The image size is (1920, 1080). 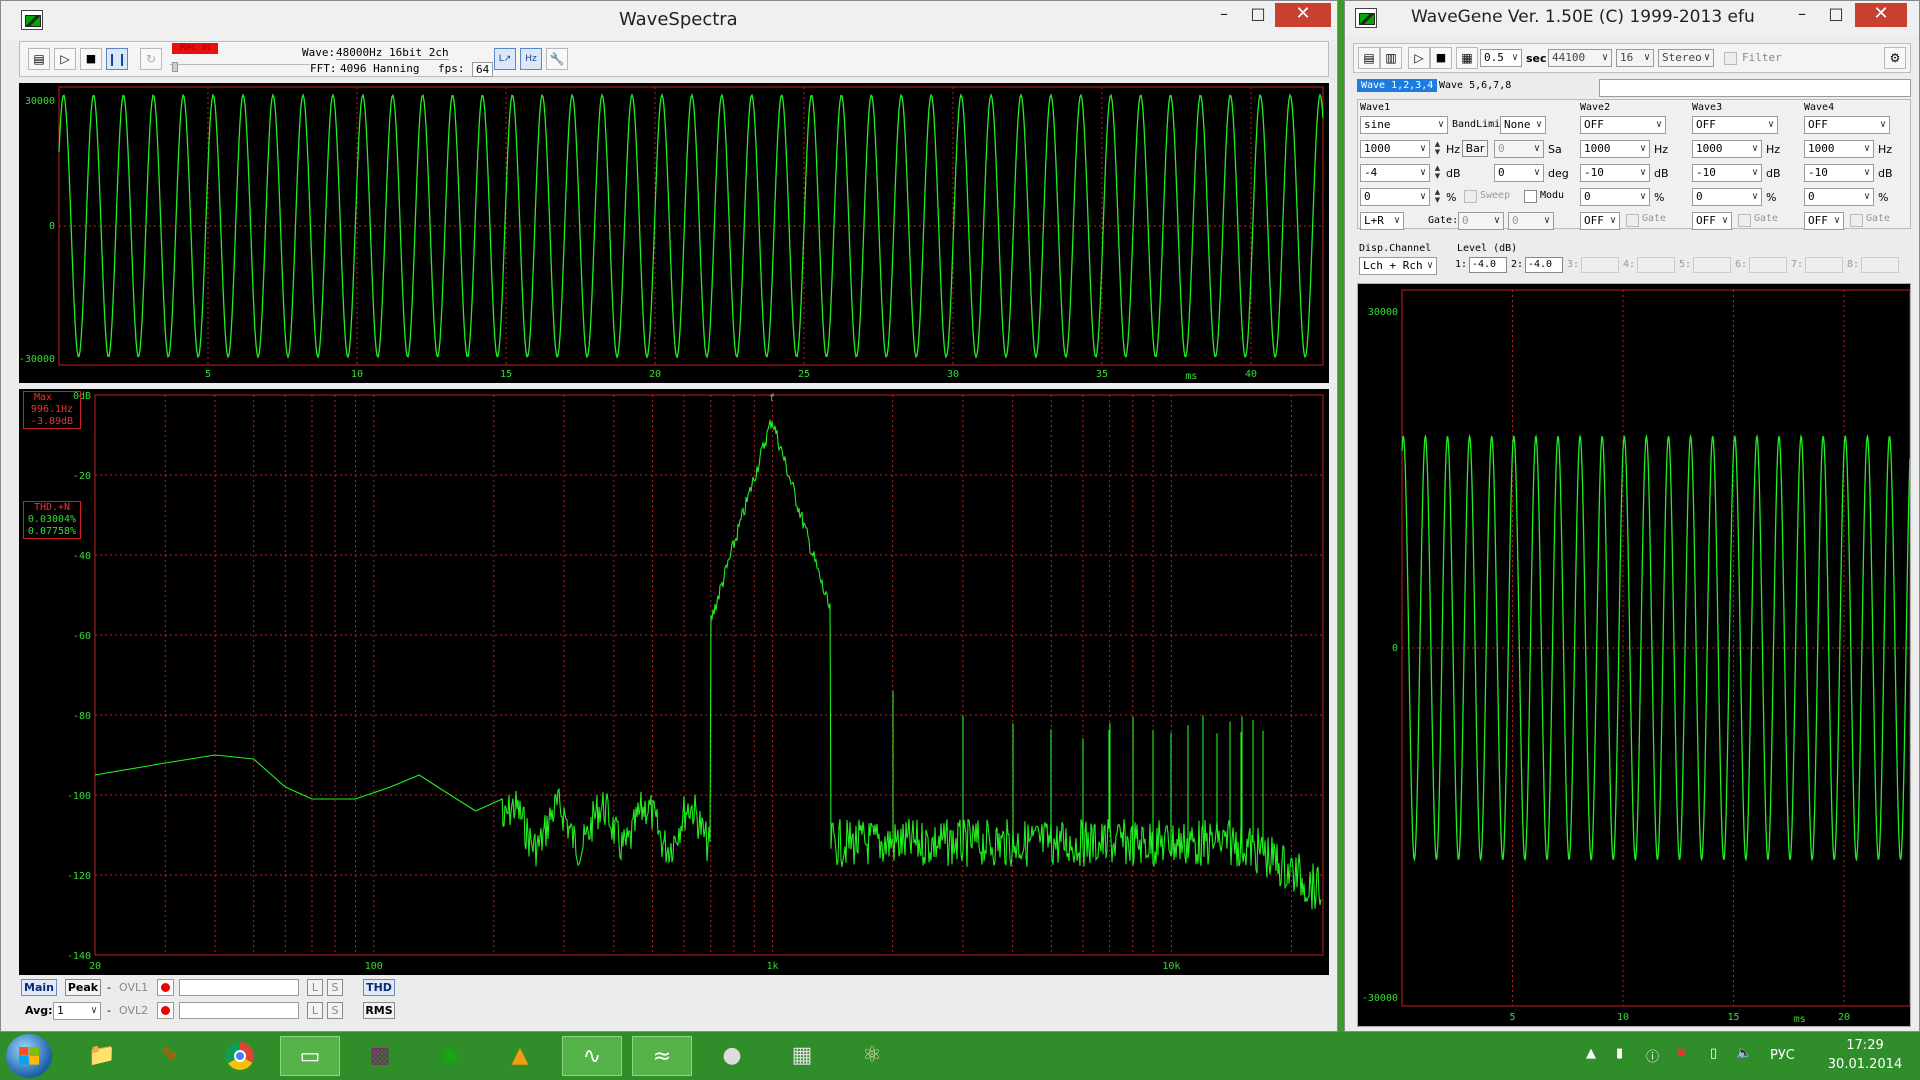 What do you see at coordinates (1615, 149) in the screenshot?
I see `wave2-frequency-select: 1000` at bounding box center [1615, 149].